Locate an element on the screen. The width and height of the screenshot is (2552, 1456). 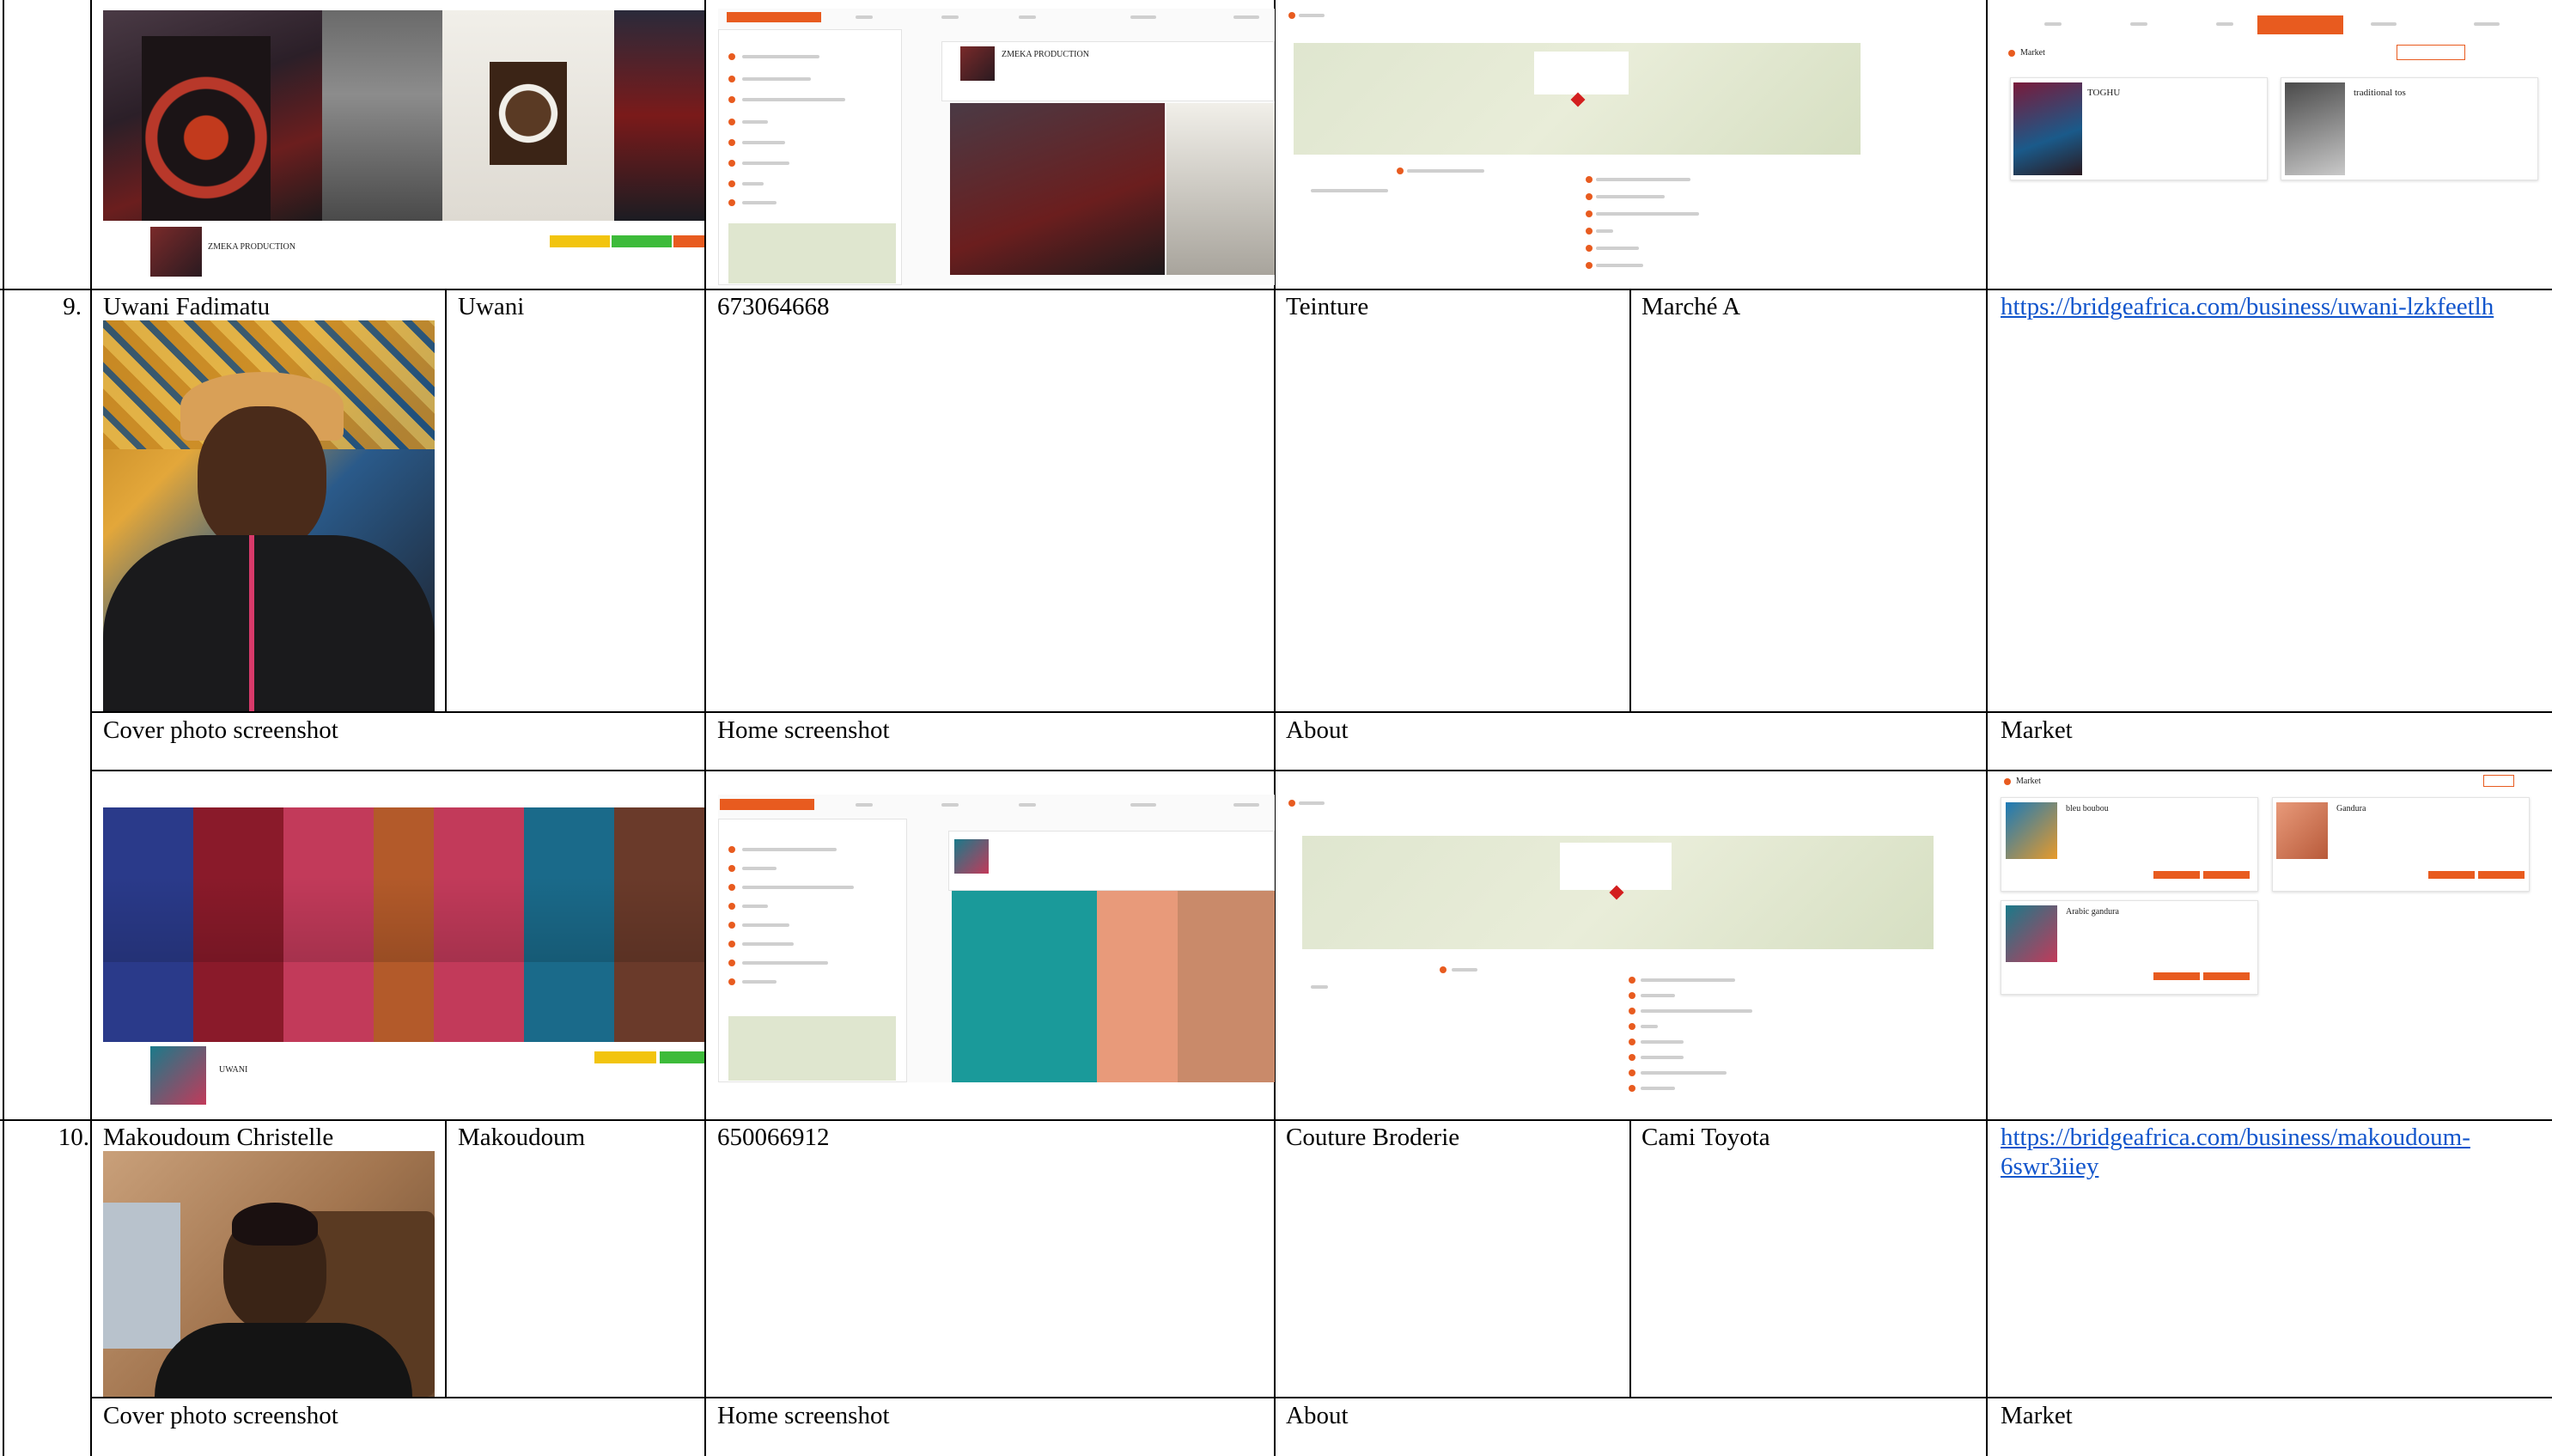
home-screenshot: ZMEKA PRODUCTION is located at coordinates (996, 147).